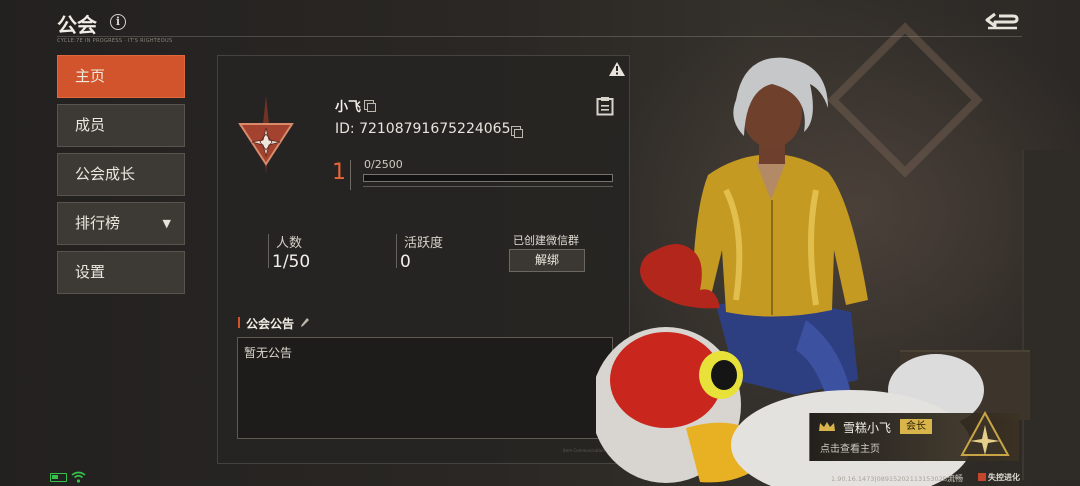  Describe the element at coordinates (348, 107) in the screenshot. I see `guild-name: 小飞` at that location.